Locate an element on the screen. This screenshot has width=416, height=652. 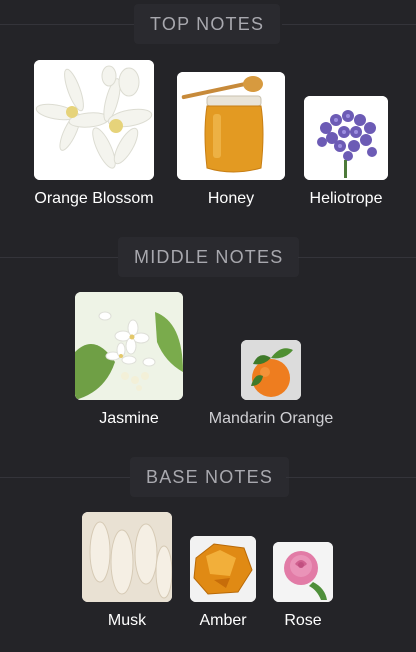
note-jasmine: Jasmine is located at coordinates (129, 360).